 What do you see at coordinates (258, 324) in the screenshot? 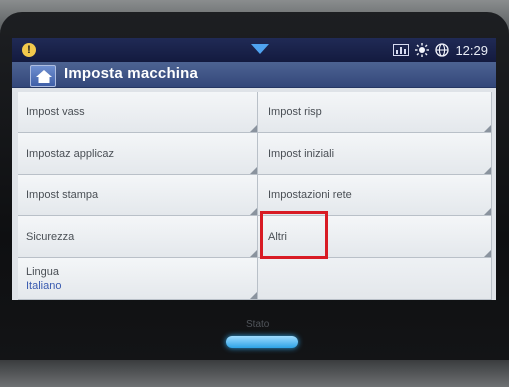
I see `status-label: Stato` at bounding box center [258, 324].